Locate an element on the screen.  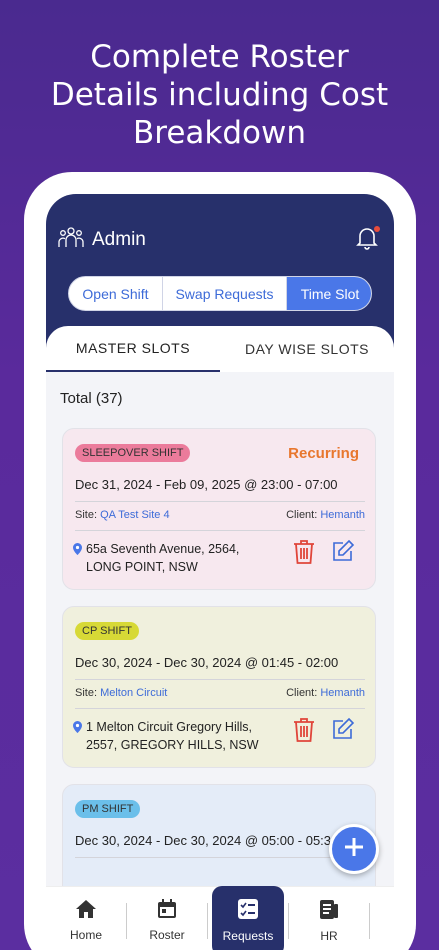
nav-roster-label: Roster is located at coordinates (167, 935).